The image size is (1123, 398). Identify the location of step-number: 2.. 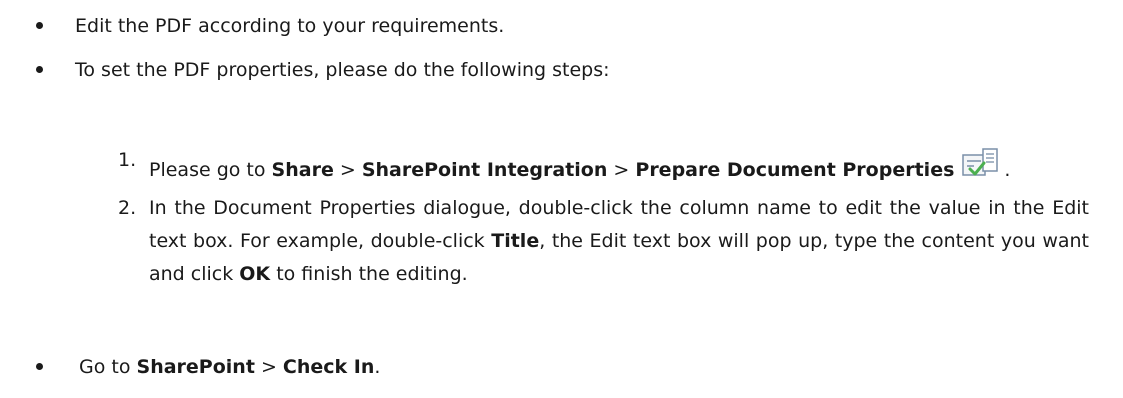
(127, 208).